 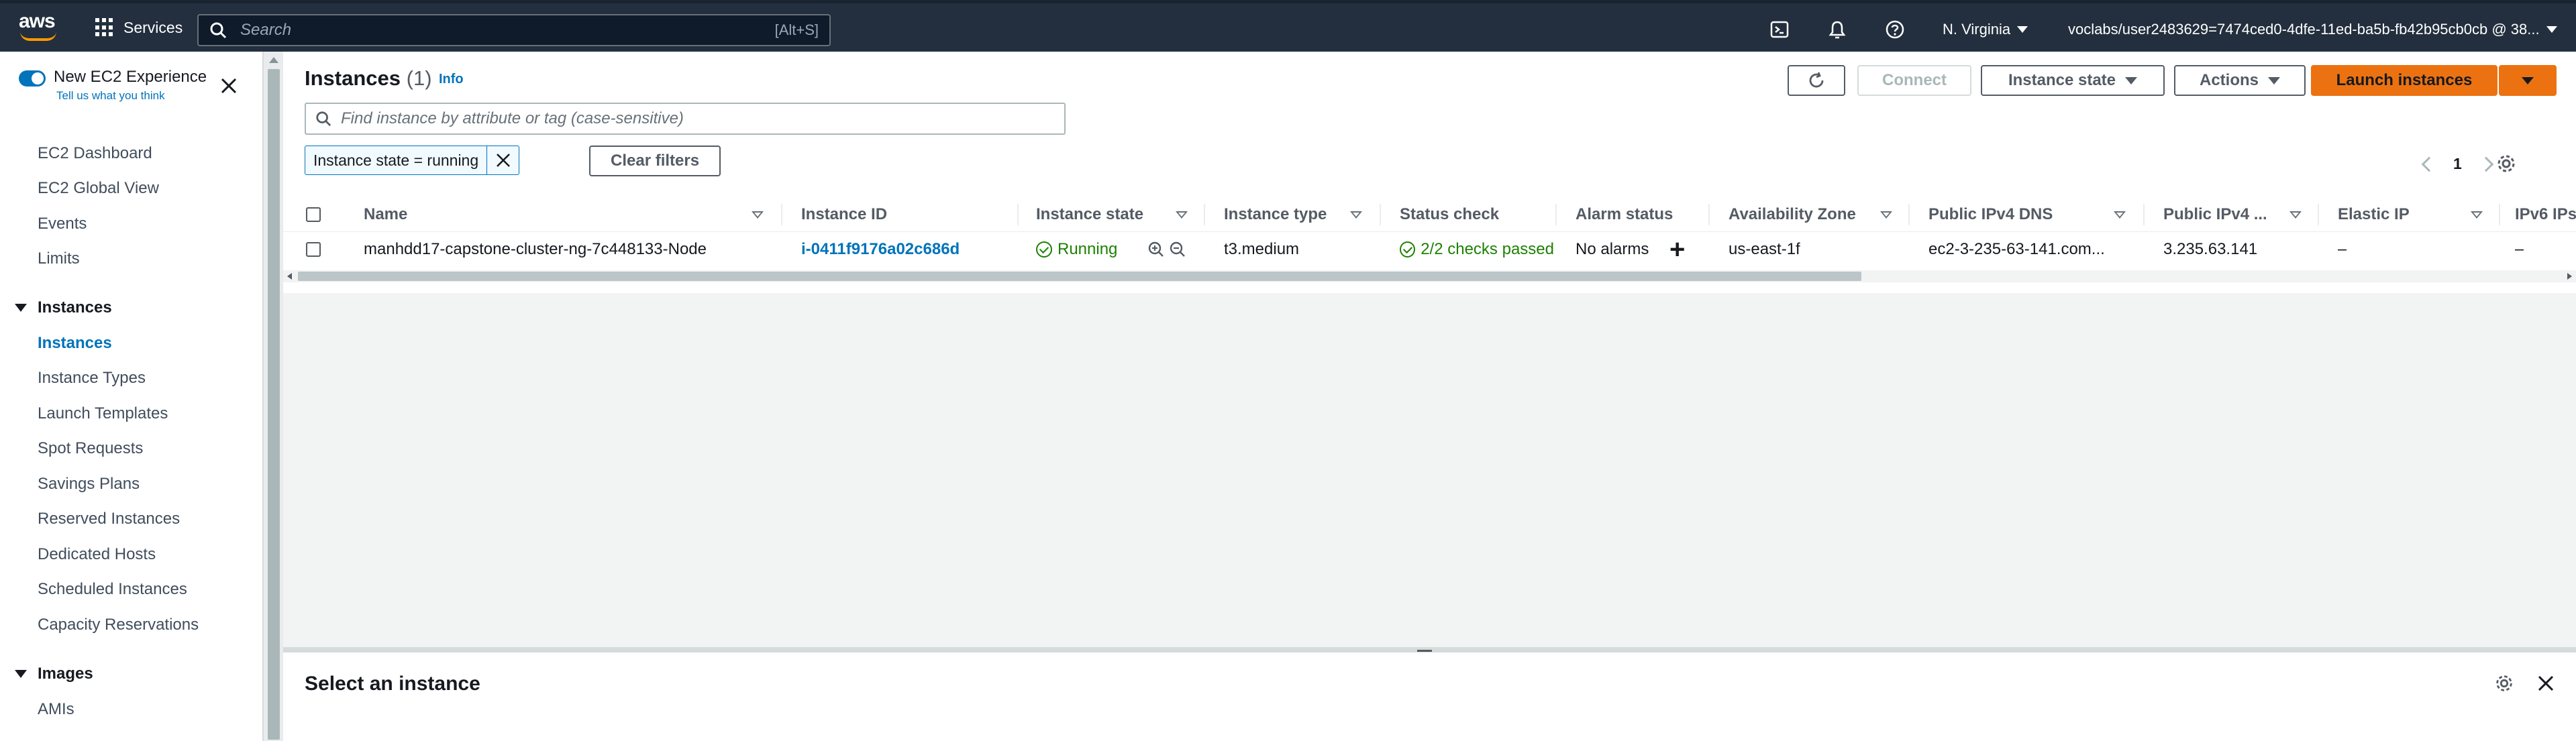 I want to click on column-header-instance-id: Instance ID, so click(x=844, y=214).